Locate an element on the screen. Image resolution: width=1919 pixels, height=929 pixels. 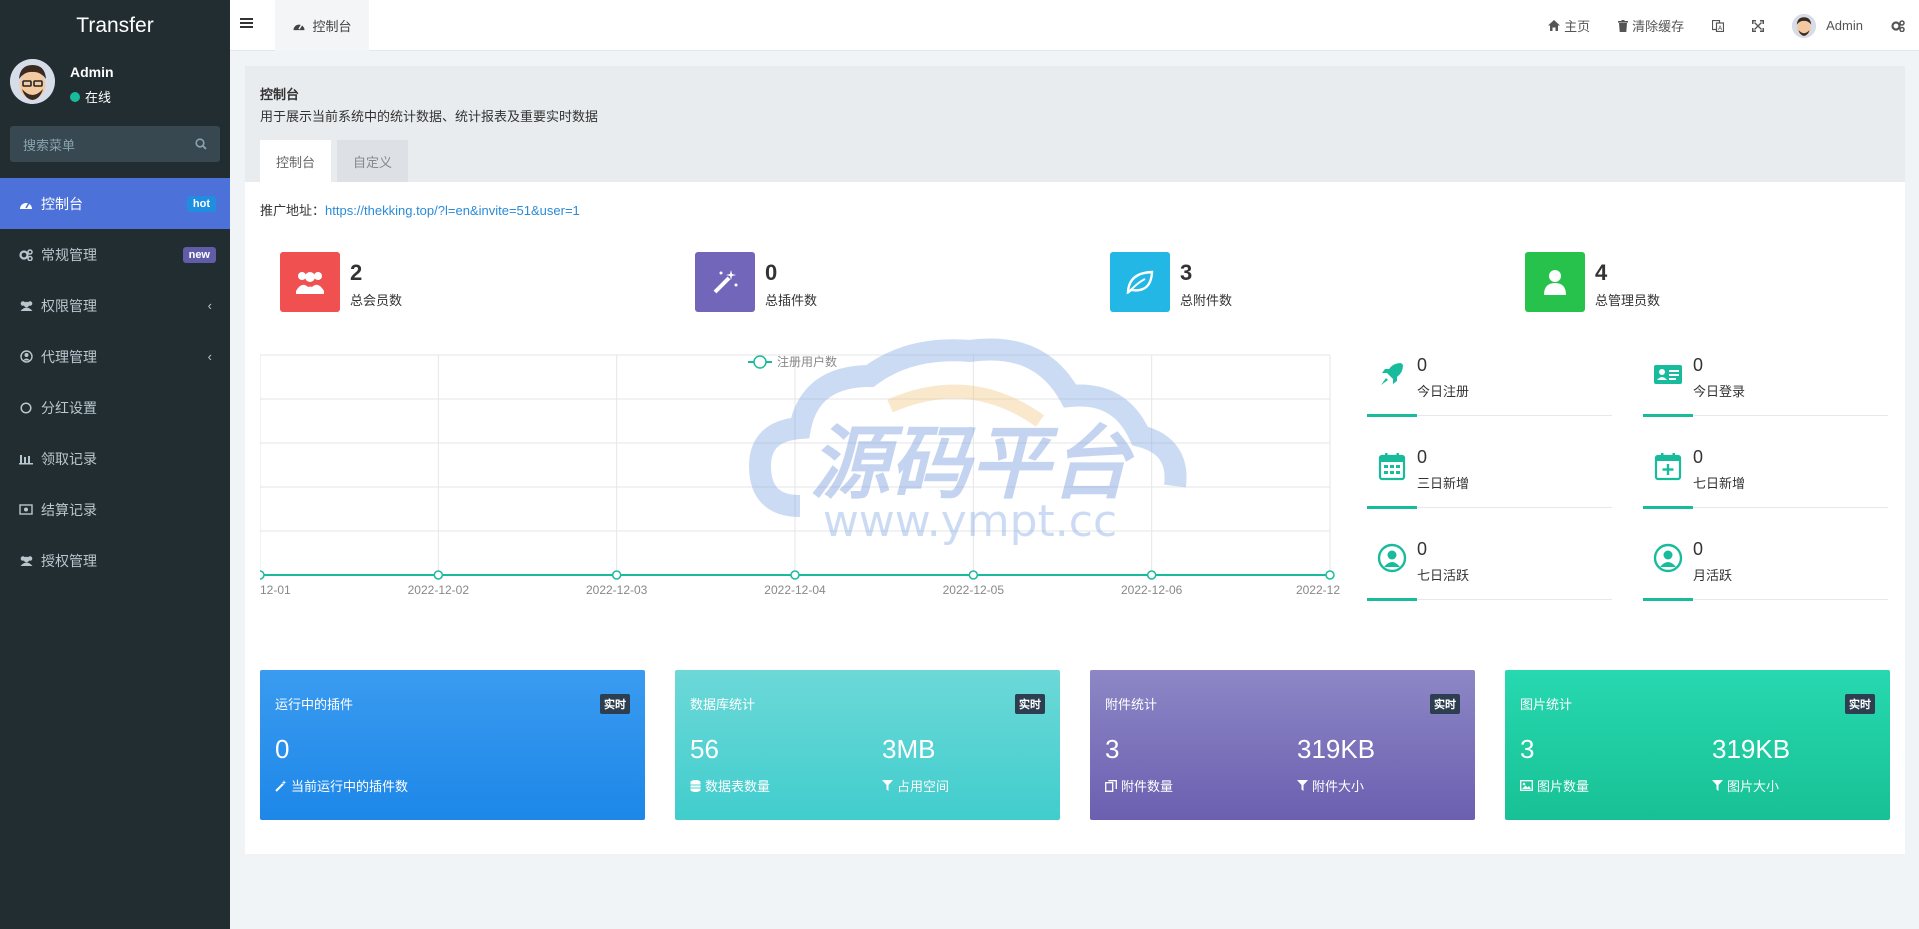
stat-admins: 4 总管理员数 is located at coordinates (1705, 283).